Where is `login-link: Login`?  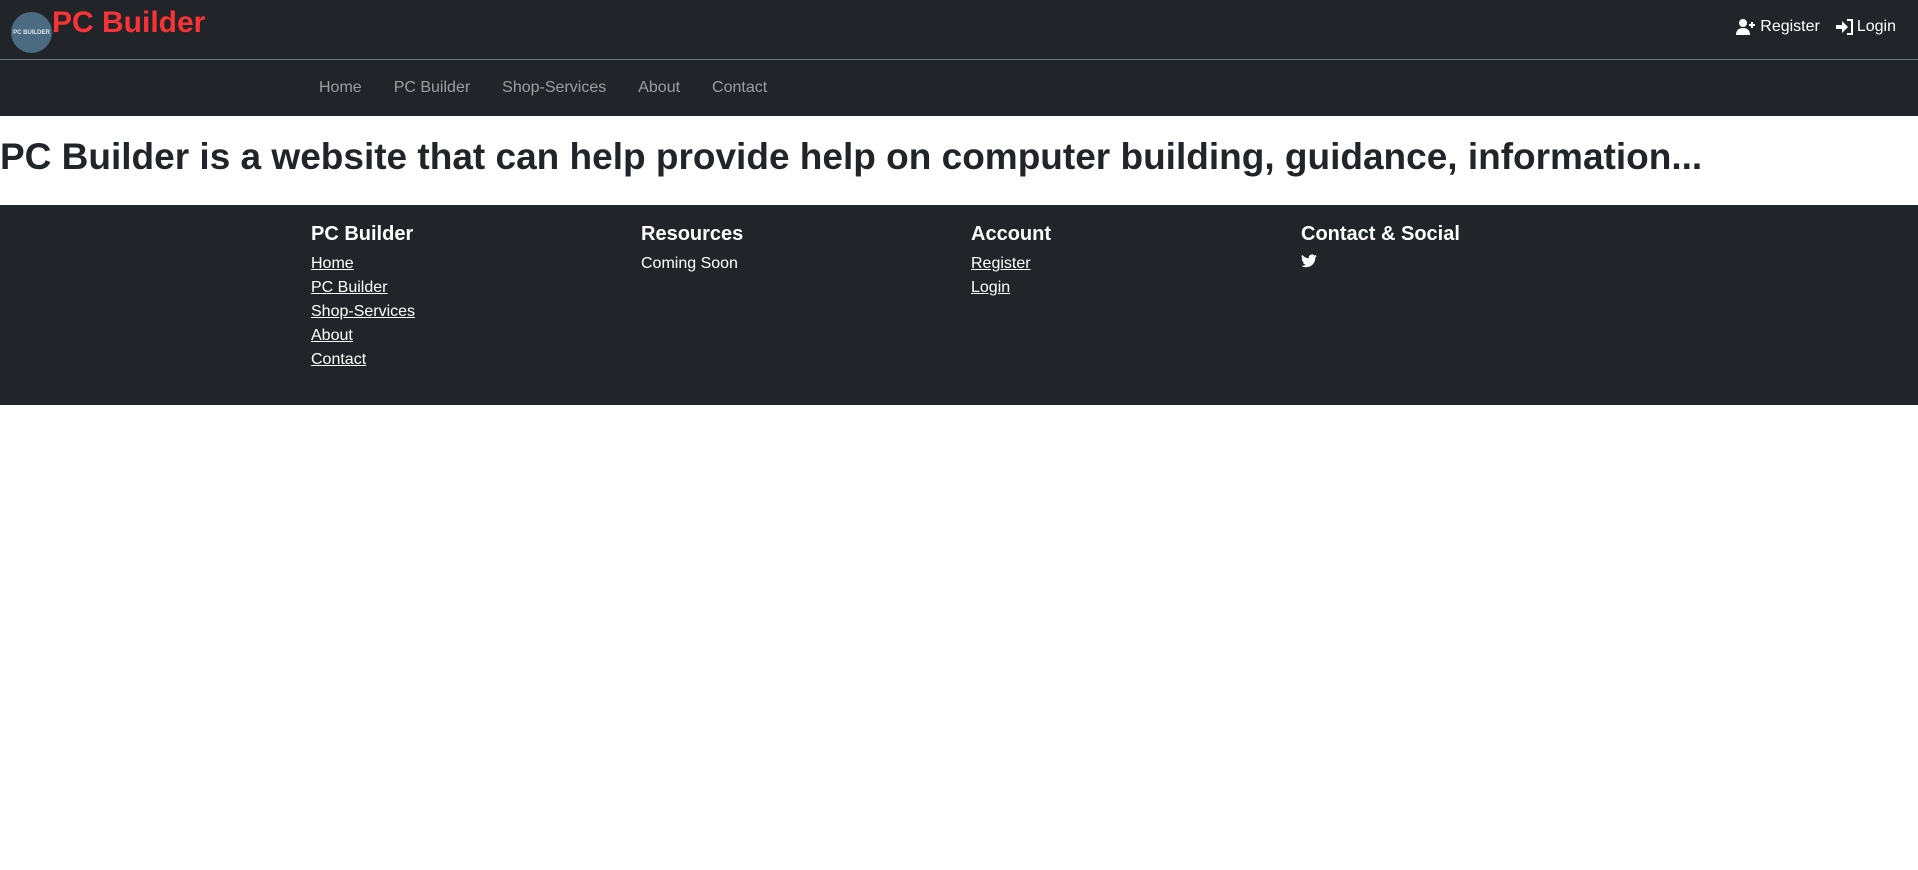
login-link: Login is located at coordinates (1865, 27).